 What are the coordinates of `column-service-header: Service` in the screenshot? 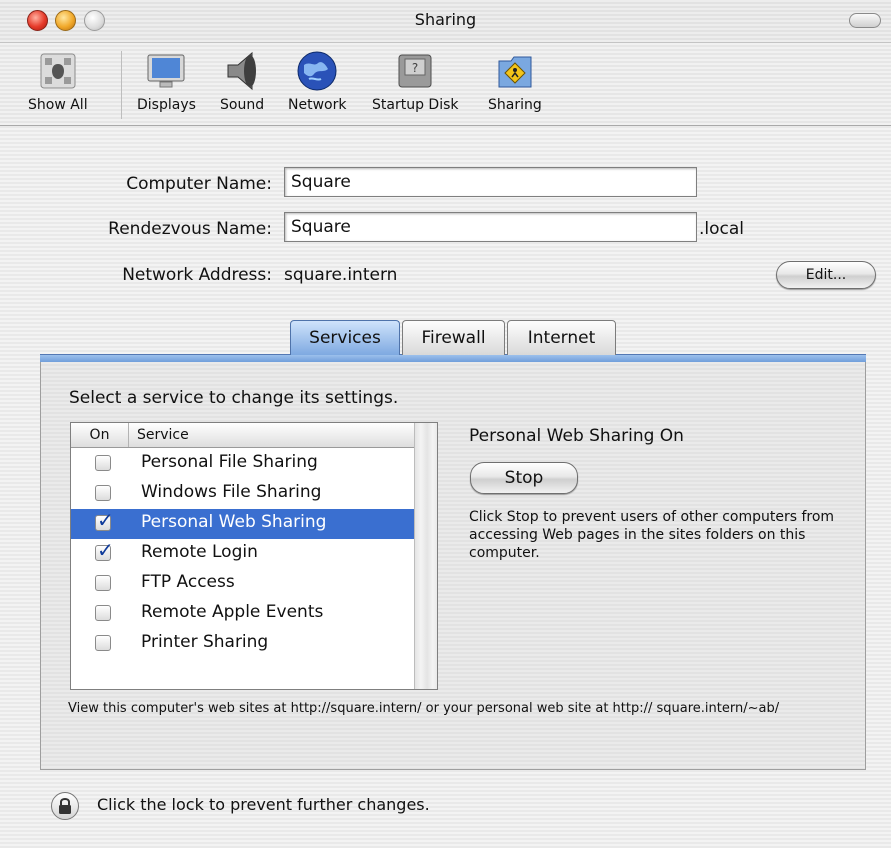 It's located at (163, 435).